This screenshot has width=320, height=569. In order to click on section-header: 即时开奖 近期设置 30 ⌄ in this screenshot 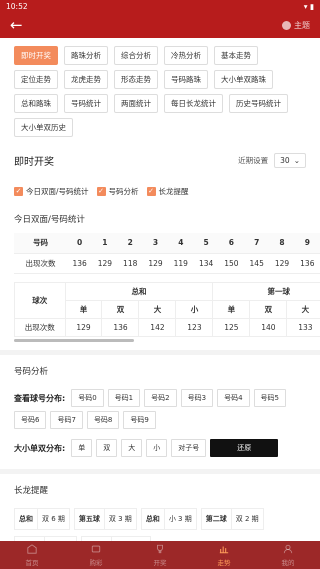, I will do `click(160, 158)`.